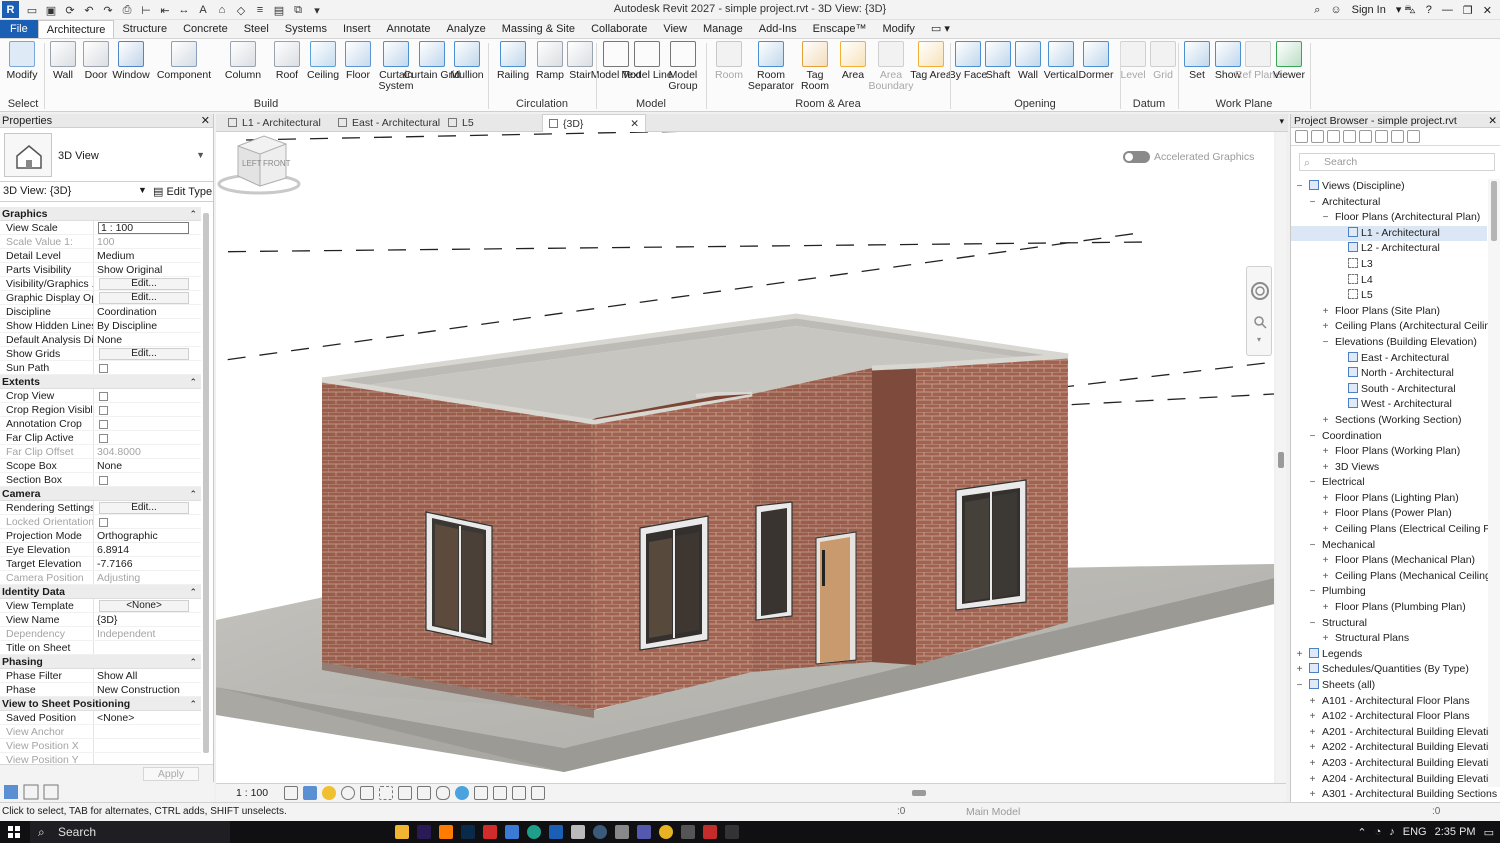 The height and width of the screenshot is (843, 1500). I want to click on property-value: Show Original, so click(147, 269).